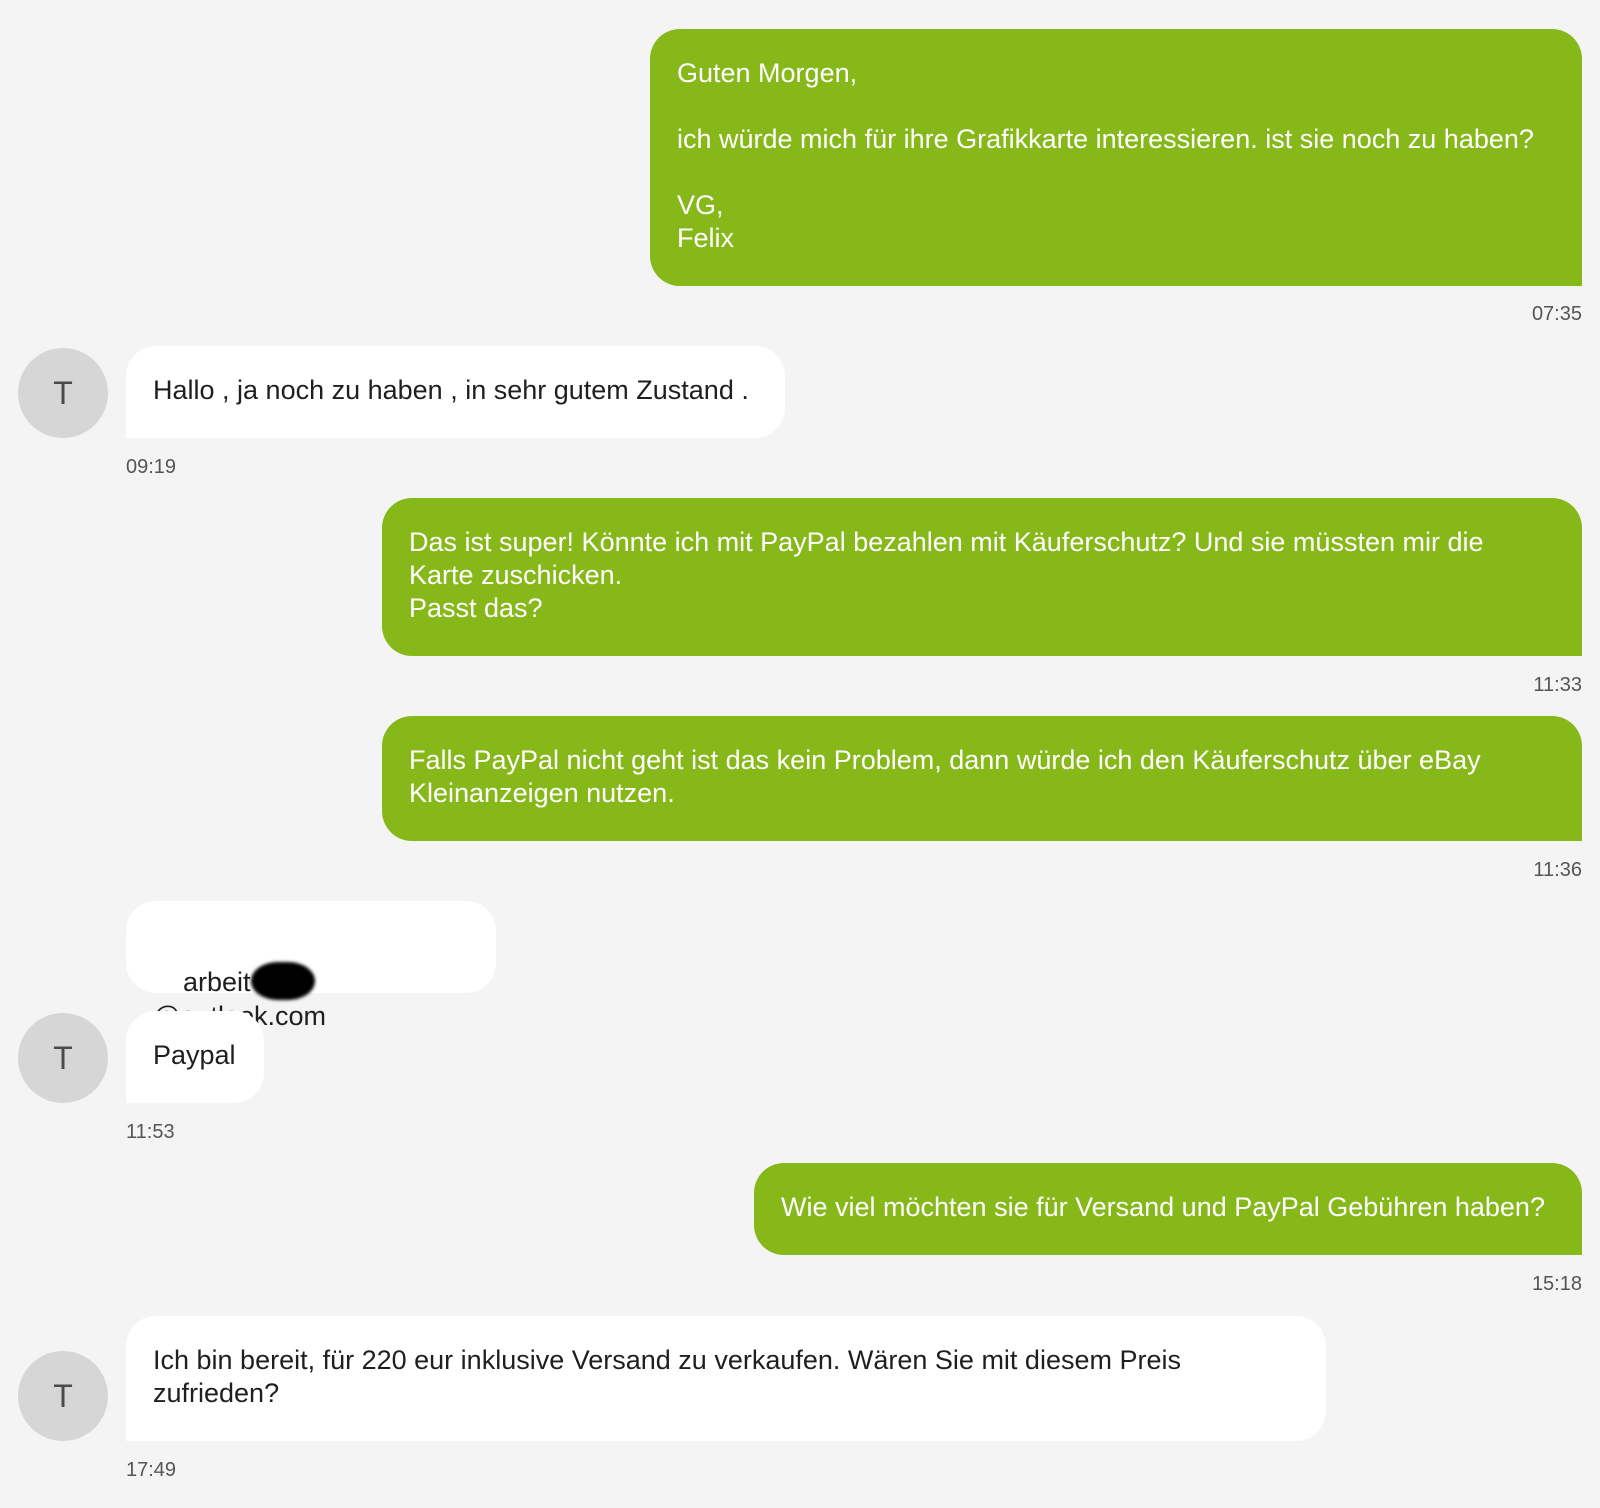  I want to click on message-timestamp: 11:33, so click(1557, 685).